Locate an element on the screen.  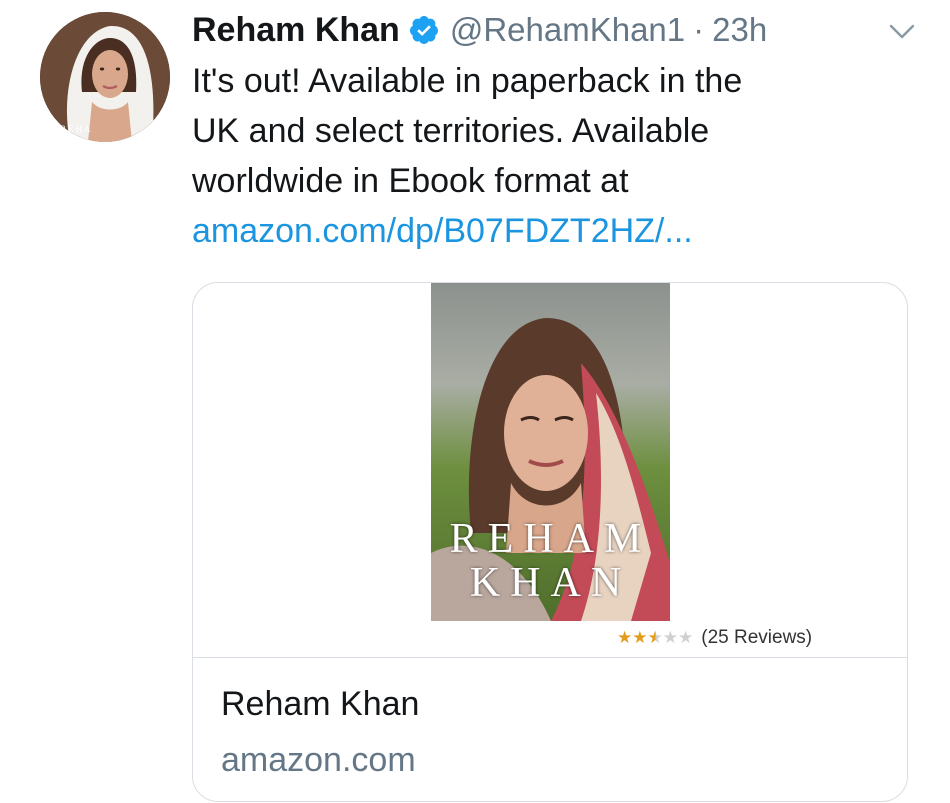
card-title: Reham Khan is located at coordinates (550, 704).